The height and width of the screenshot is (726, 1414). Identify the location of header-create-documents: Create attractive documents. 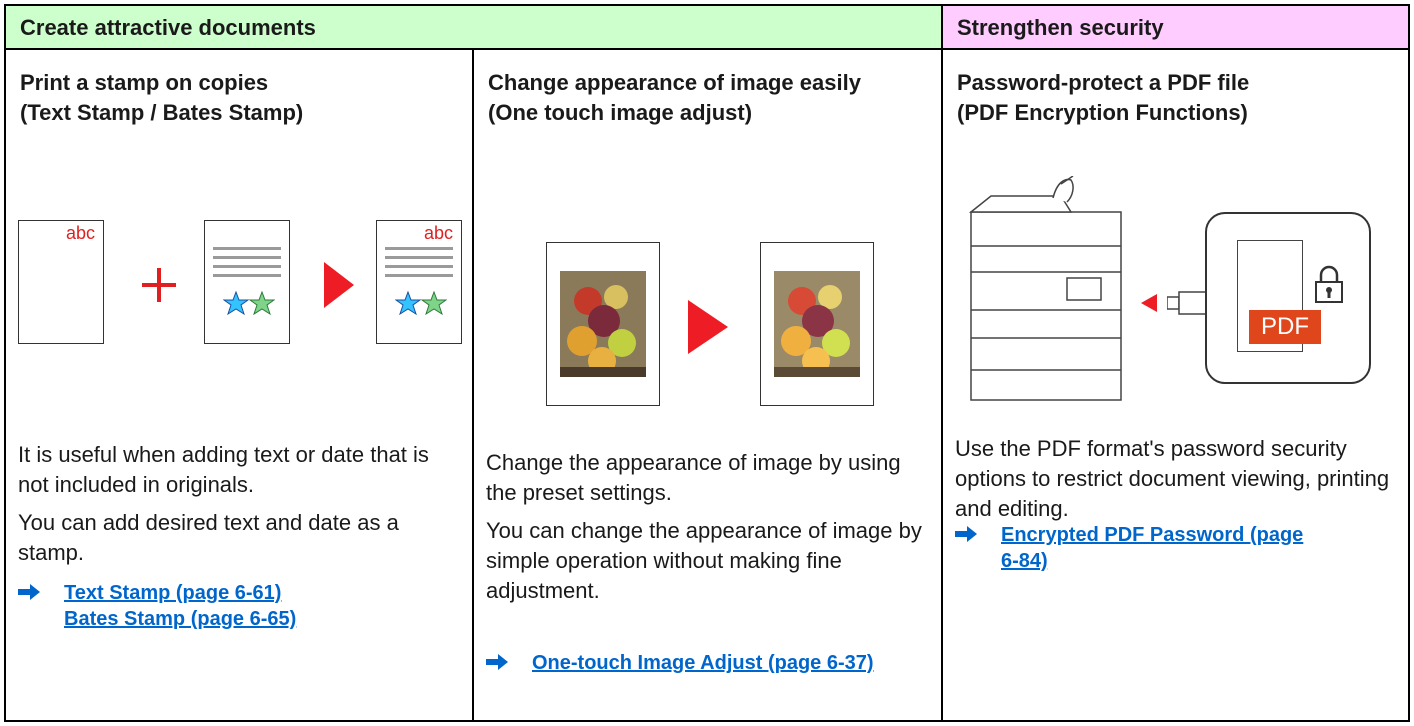
(474, 28).